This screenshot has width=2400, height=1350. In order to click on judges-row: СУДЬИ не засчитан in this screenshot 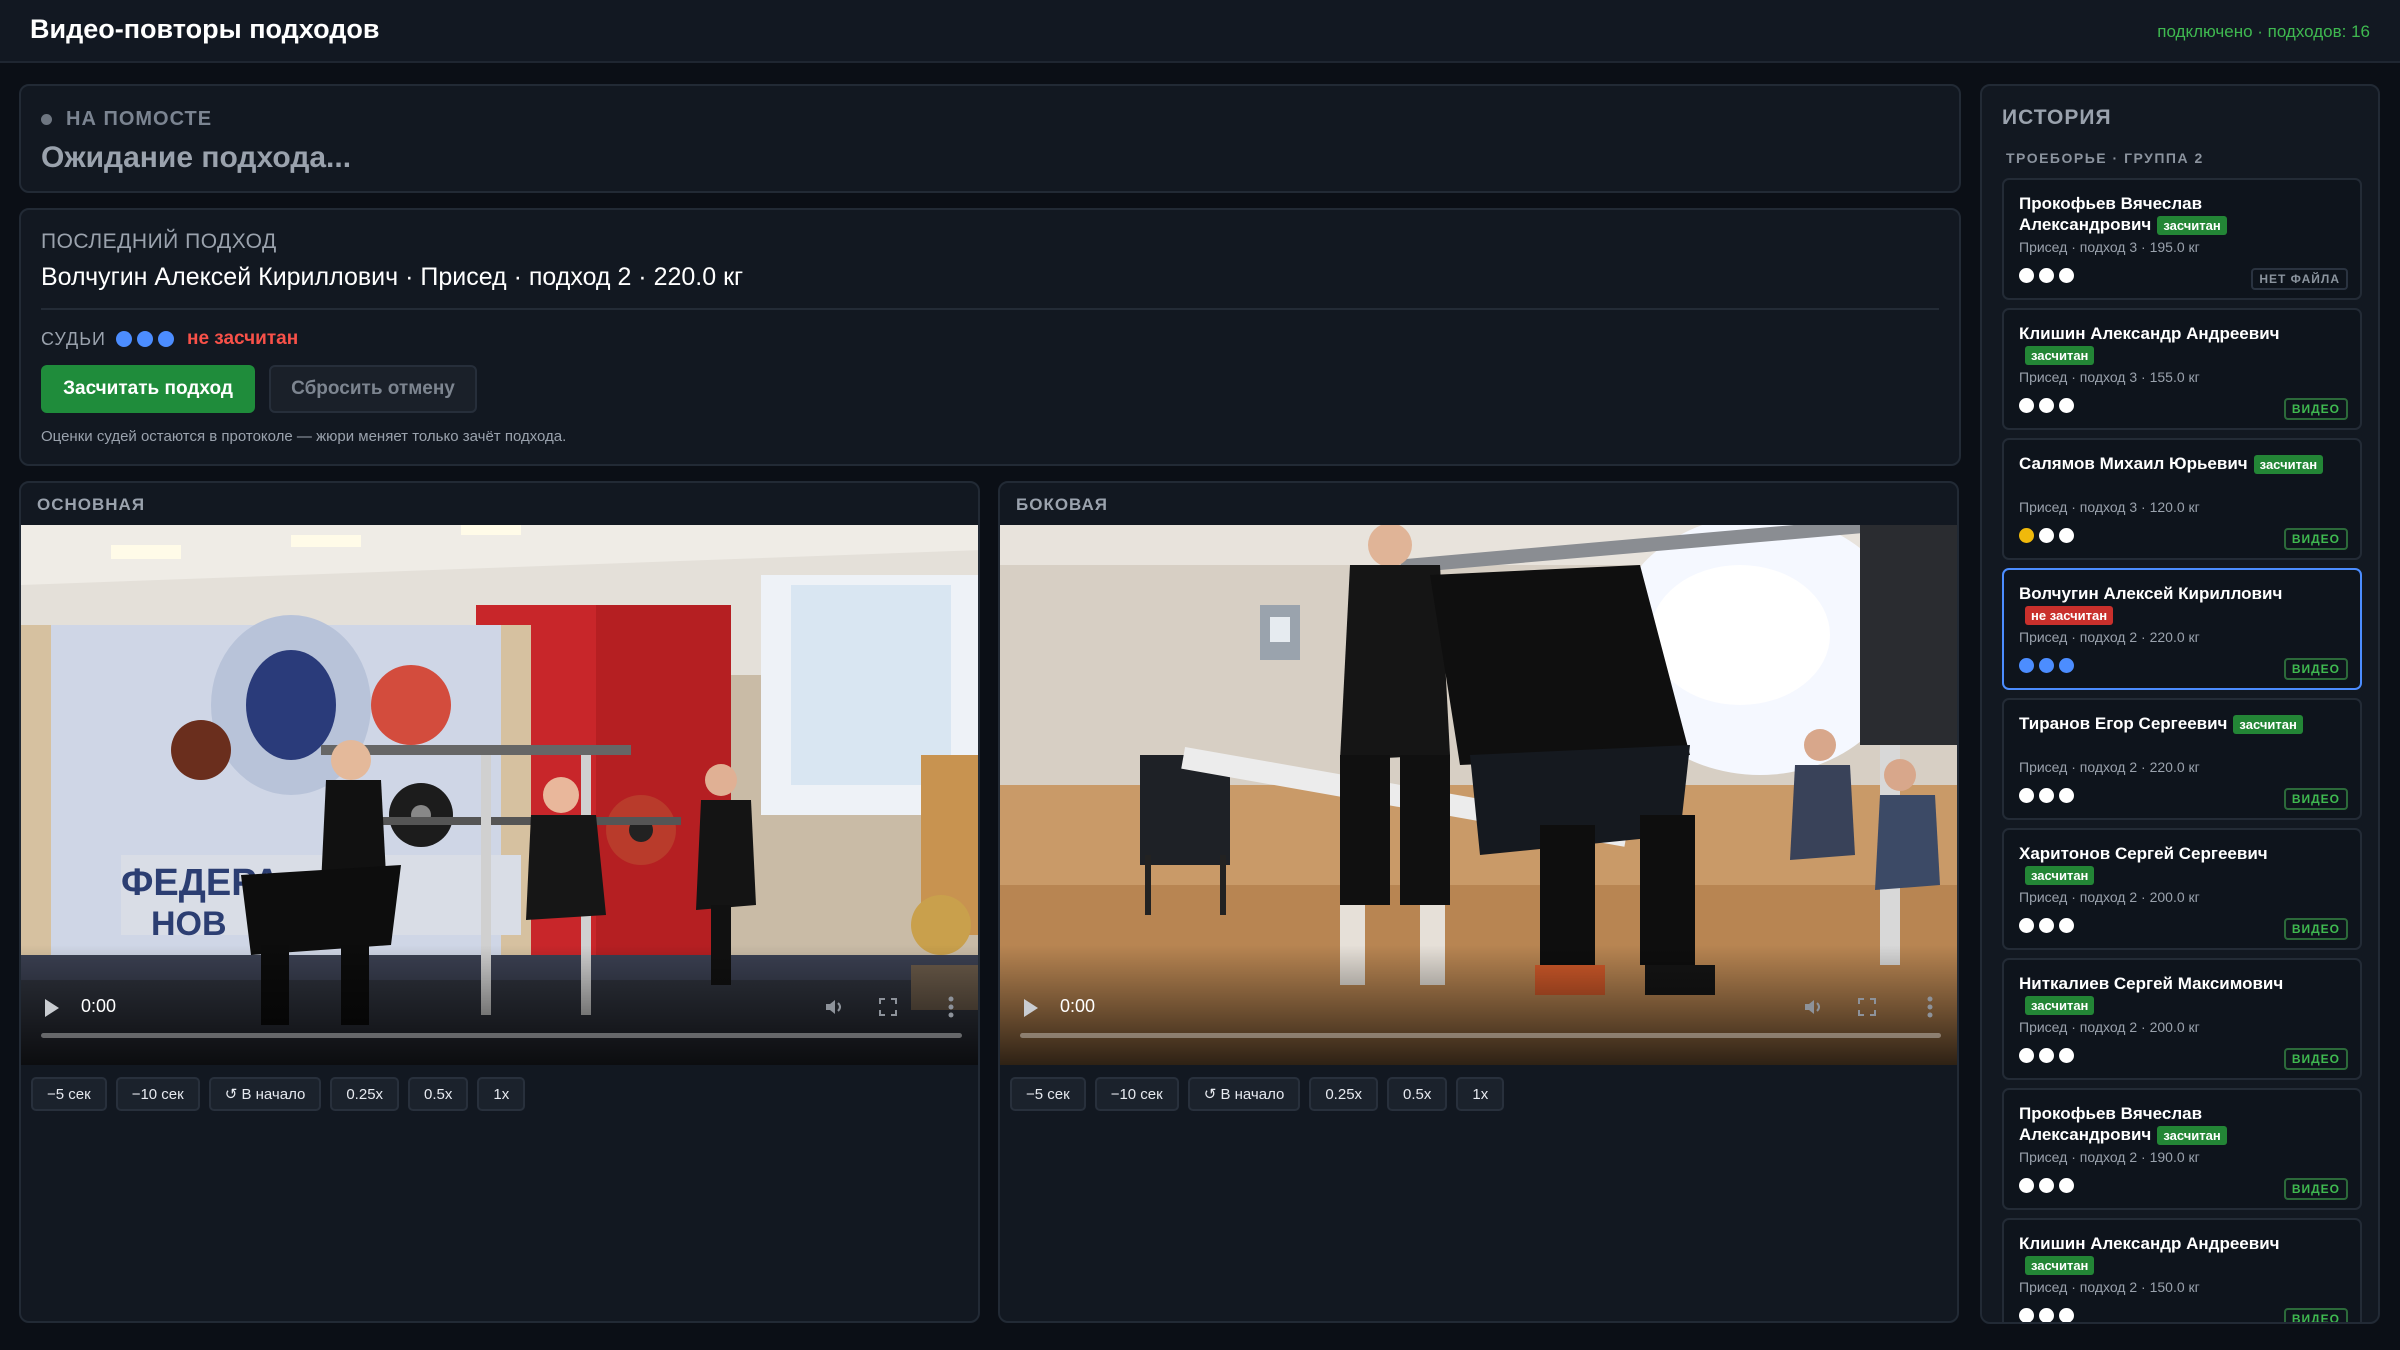, I will do `click(169, 339)`.